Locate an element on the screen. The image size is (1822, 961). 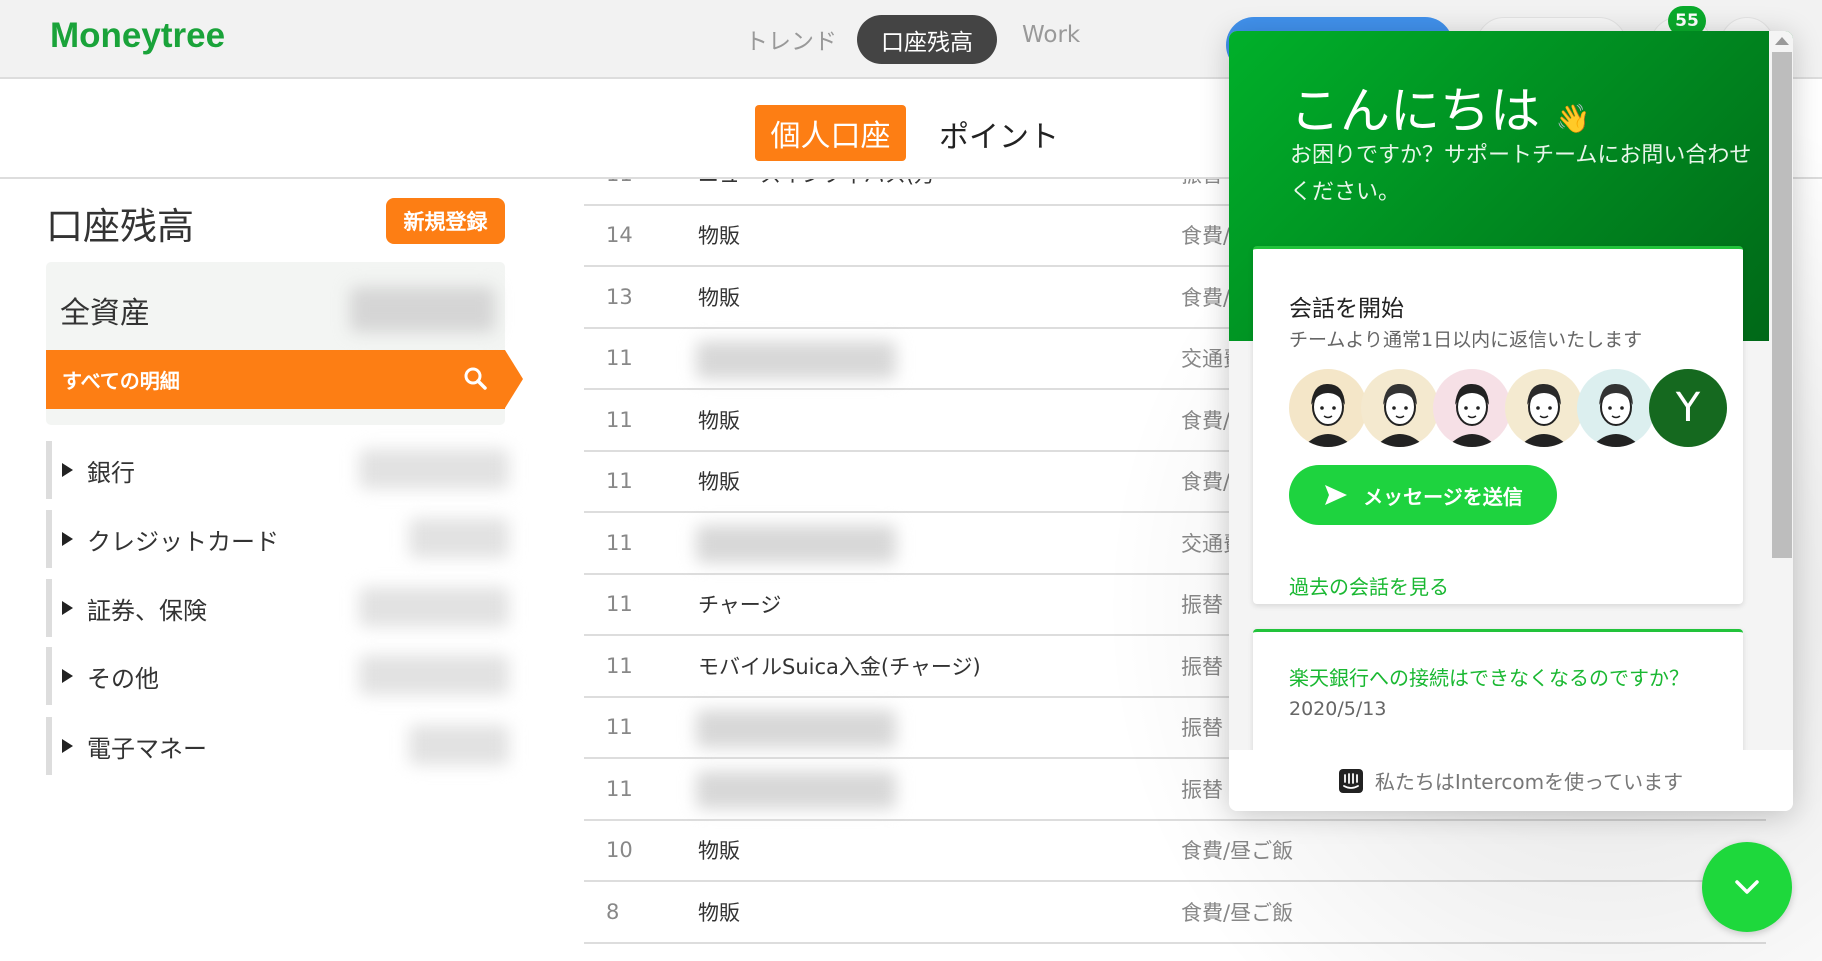
chevron-down-icon is located at coordinates (1747, 887).